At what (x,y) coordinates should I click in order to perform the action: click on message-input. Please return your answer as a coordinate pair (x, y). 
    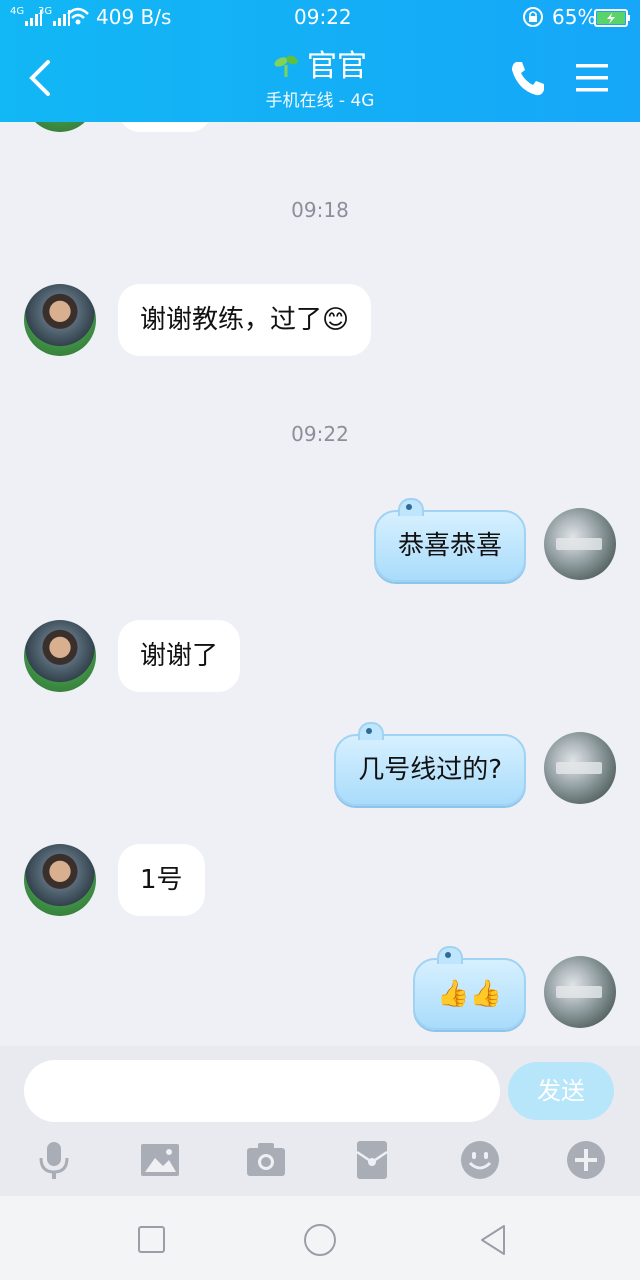
    Looking at the image, I should click on (262, 1091).